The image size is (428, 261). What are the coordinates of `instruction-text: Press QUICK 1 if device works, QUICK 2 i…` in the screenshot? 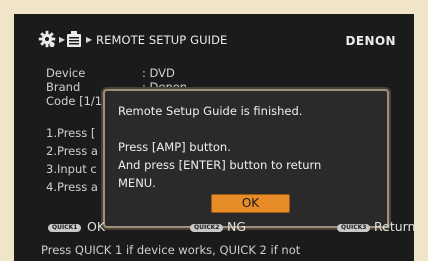 It's located at (171, 250).